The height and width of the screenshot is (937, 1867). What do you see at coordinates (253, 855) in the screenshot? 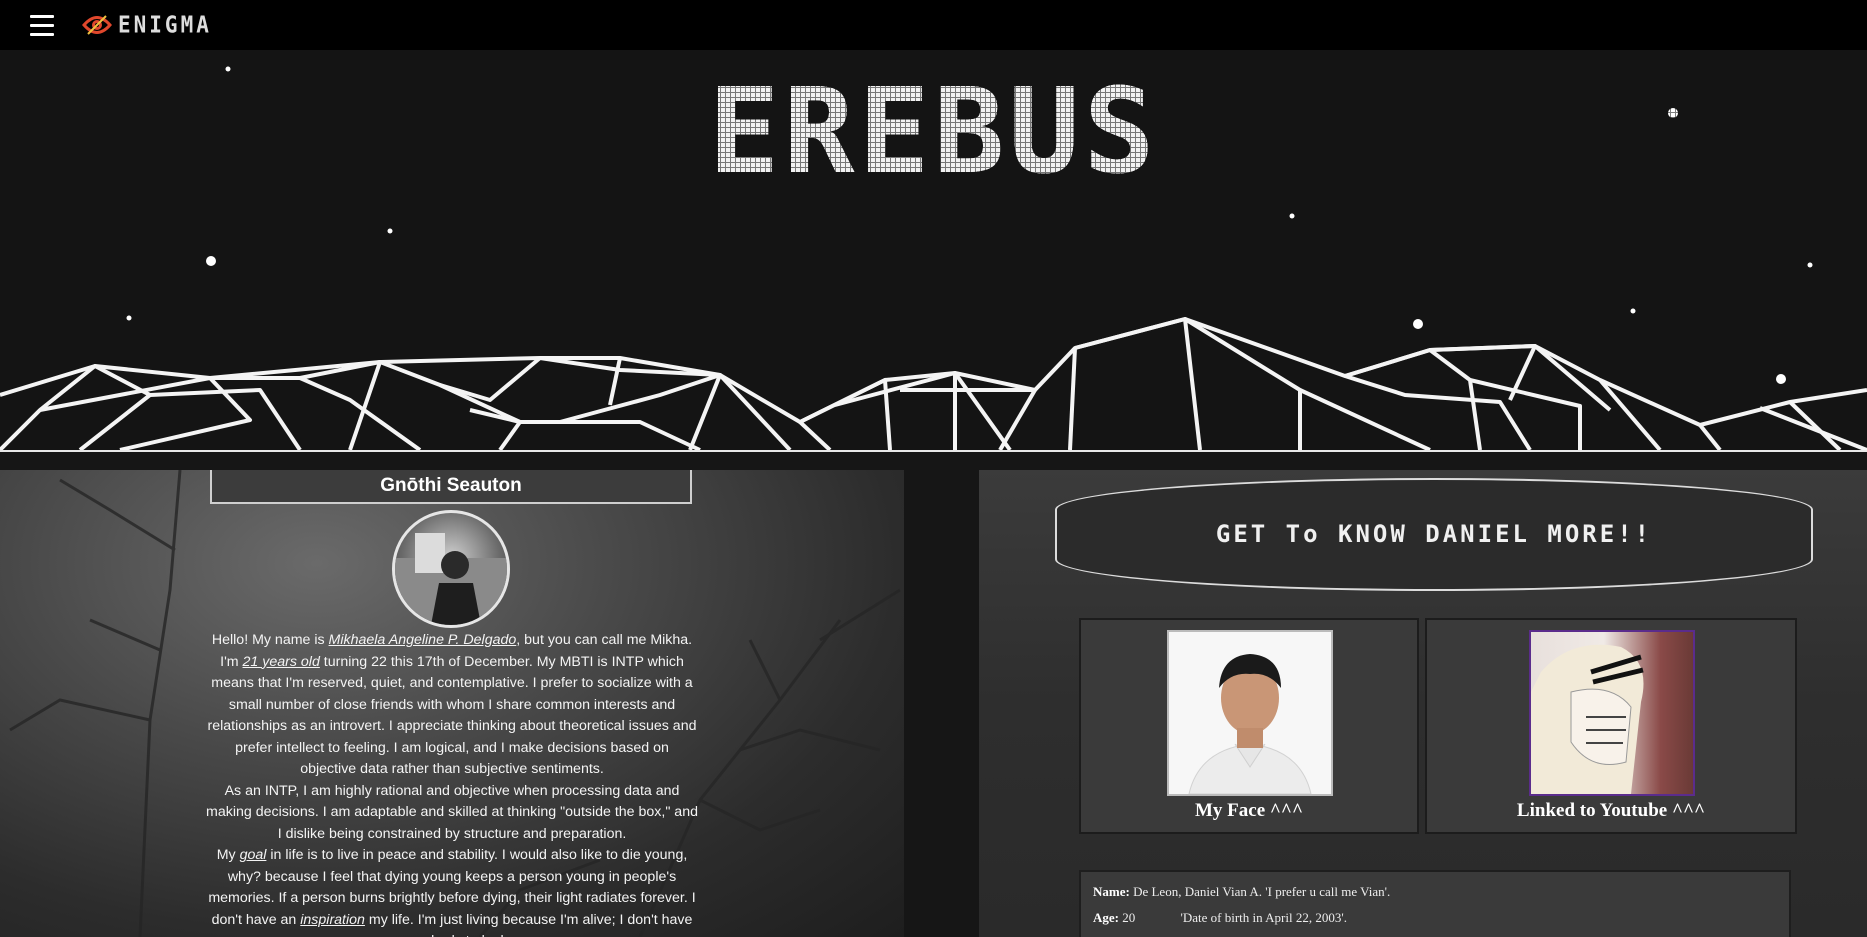
I see `goal-highlight: goal` at bounding box center [253, 855].